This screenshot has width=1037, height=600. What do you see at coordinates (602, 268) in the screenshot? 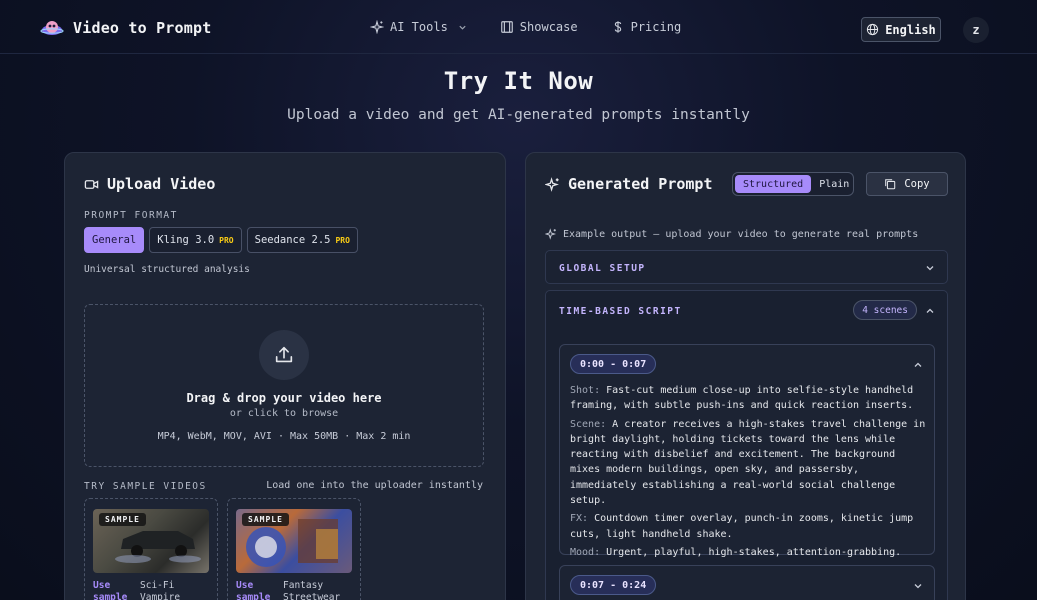
I see `global-setup-label: GLOBAL SETUP` at bounding box center [602, 268].